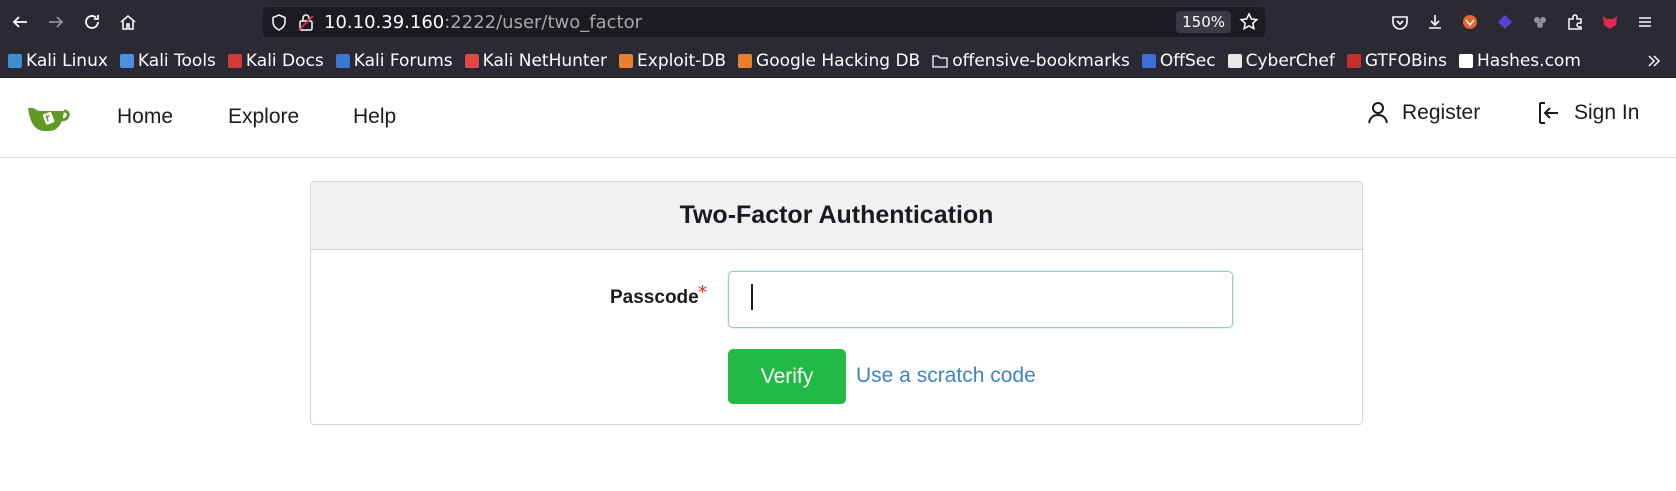 Image resolution: width=1676 pixels, height=491 pixels. Describe the element at coordinates (980, 299) in the screenshot. I see `passcode-input` at that location.